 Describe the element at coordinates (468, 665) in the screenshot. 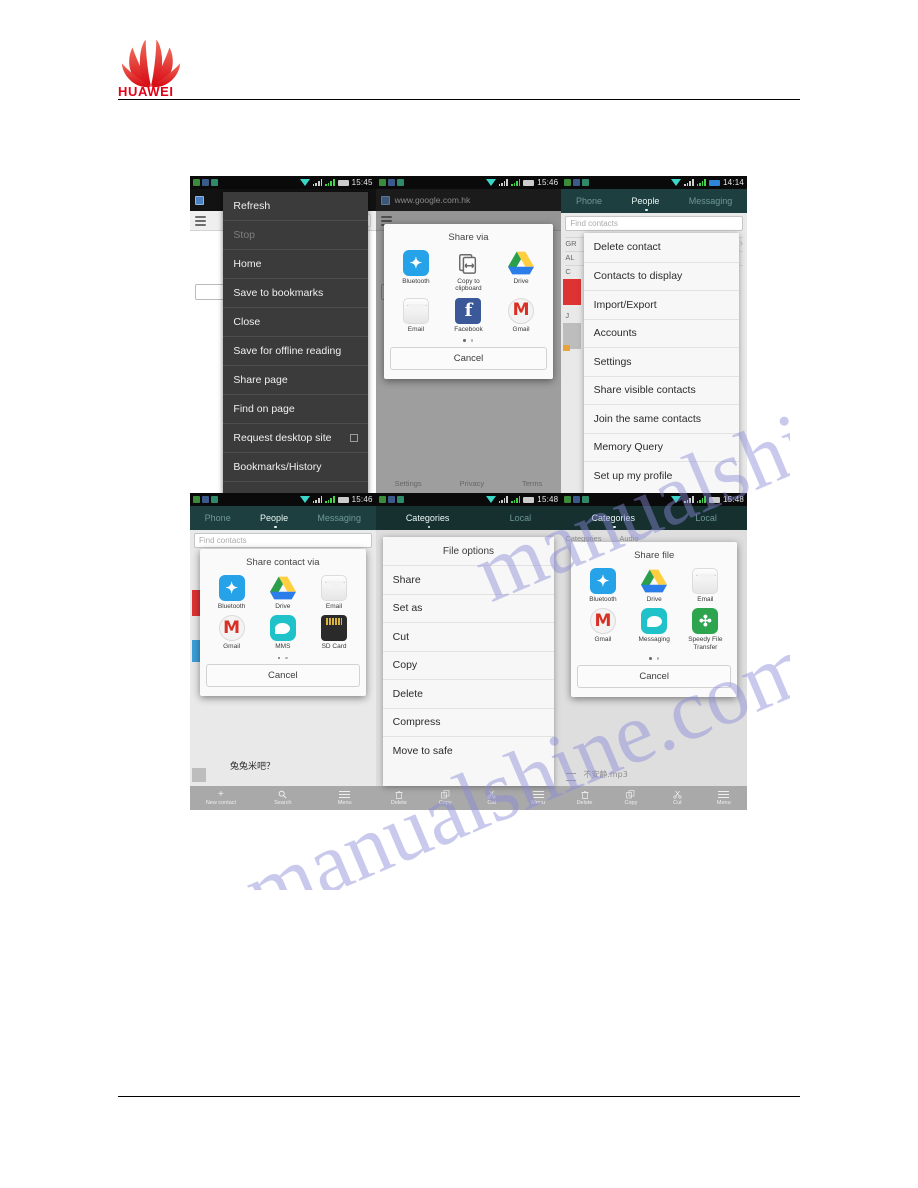

I see `menu-item-copy: Copy` at that location.